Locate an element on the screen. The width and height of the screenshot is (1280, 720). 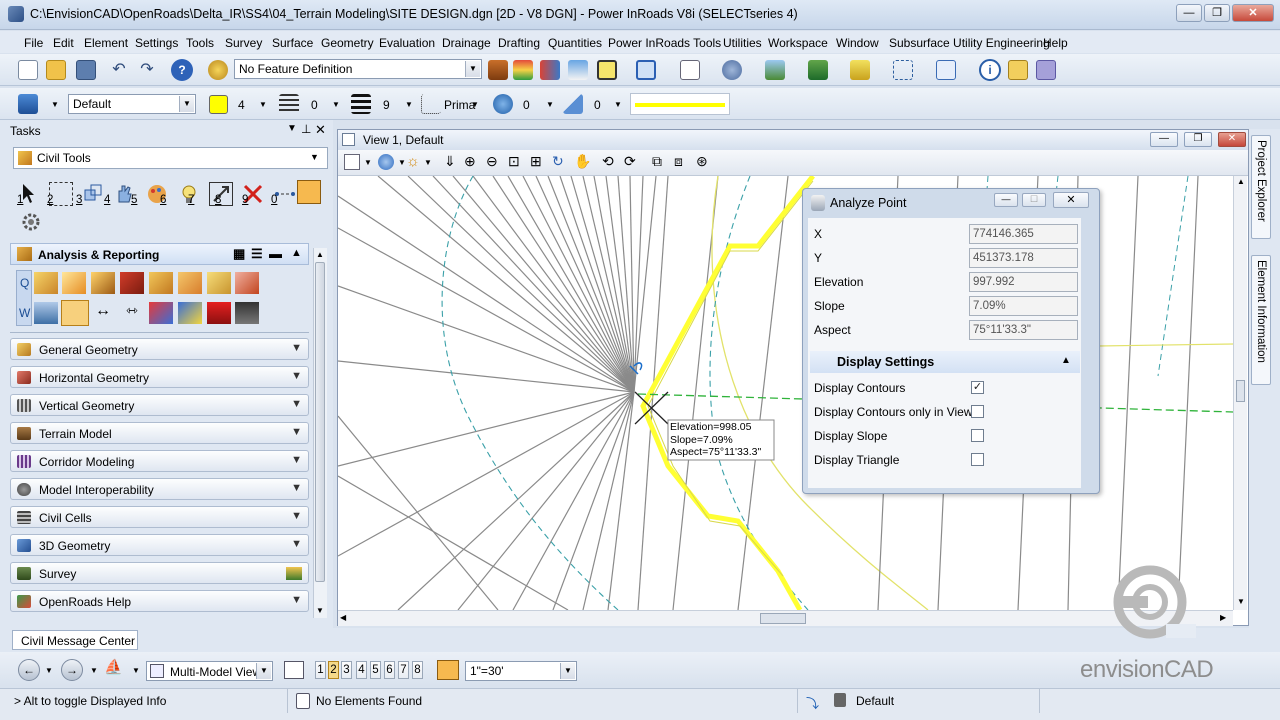
levels-icon is located at coordinates (860, 70).